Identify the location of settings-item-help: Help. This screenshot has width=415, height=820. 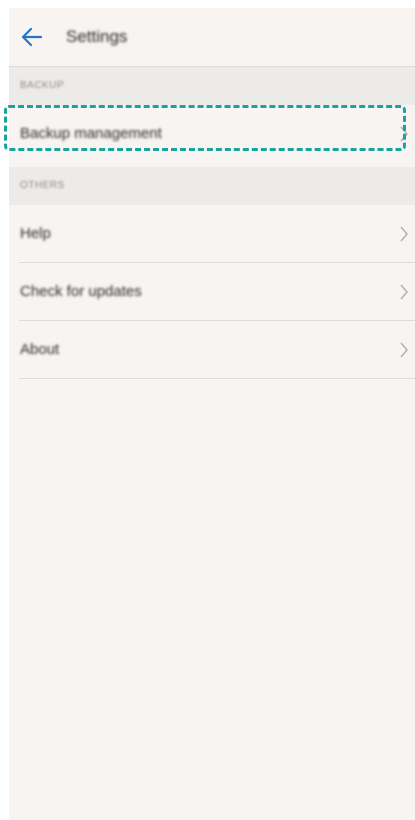
(212, 234).